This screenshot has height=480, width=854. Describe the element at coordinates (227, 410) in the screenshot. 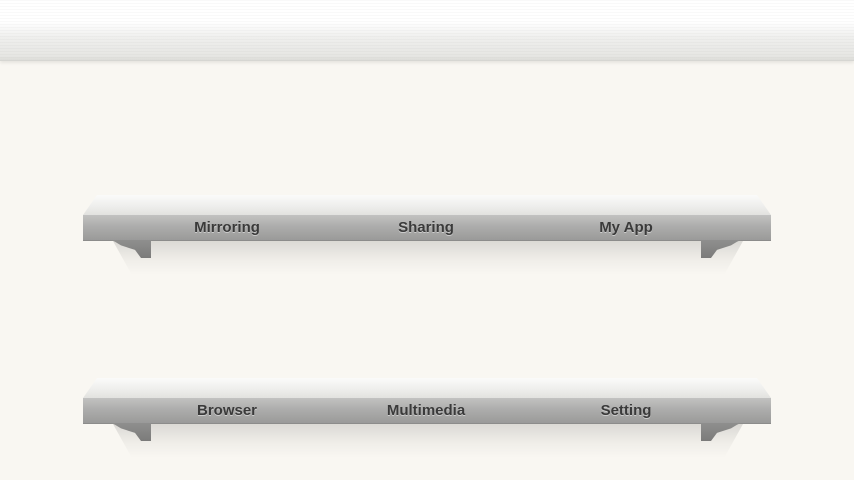

I see `browser-button: Browser` at that location.